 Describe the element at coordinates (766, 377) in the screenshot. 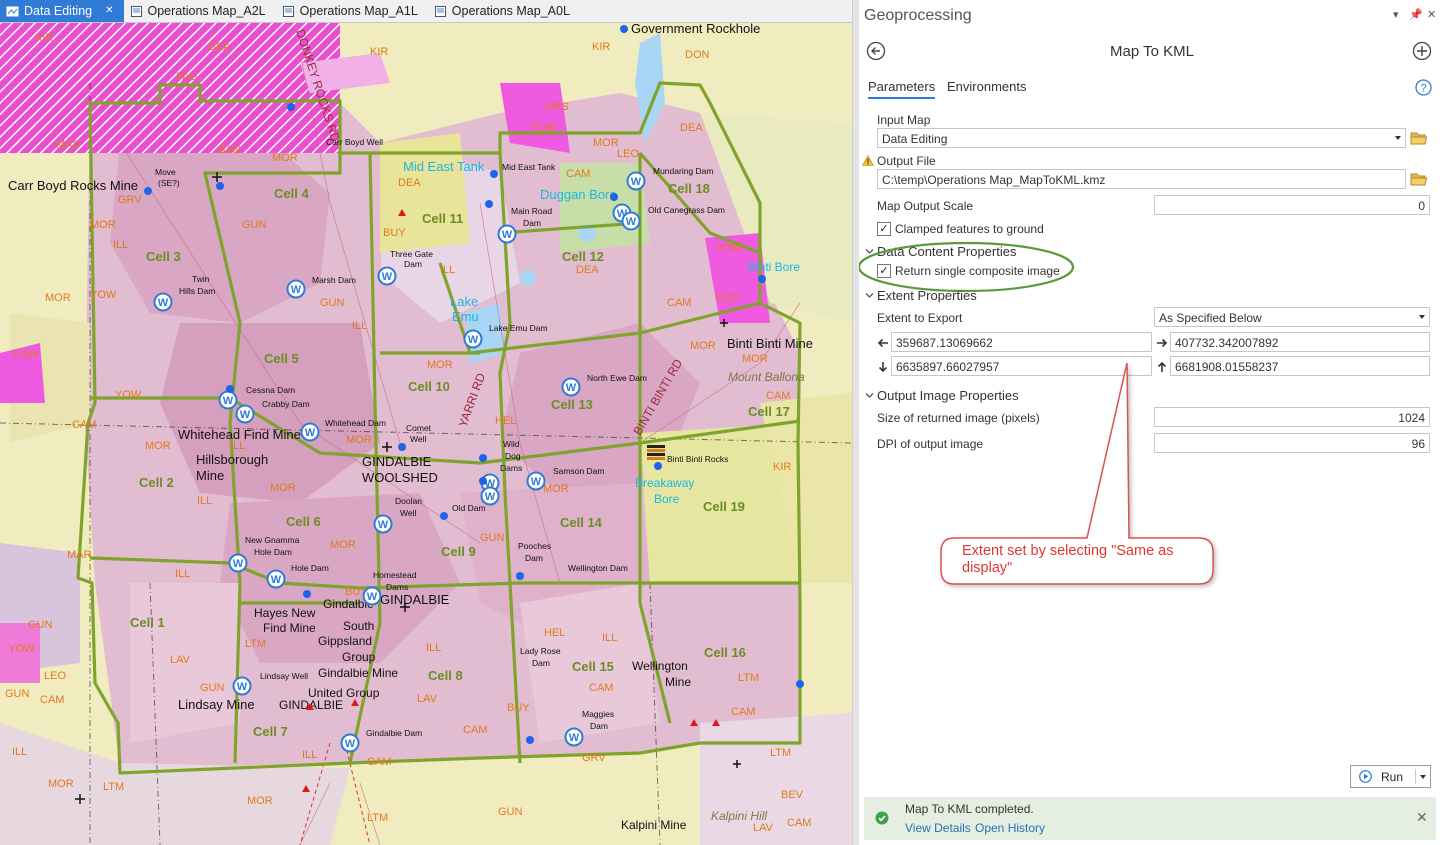

I see `svg-text: Mount Ballona` at that location.